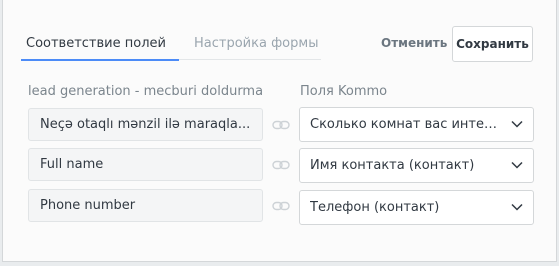 This screenshot has width=559, height=266. I want to click on source-field: Full name, so click(145, 164).